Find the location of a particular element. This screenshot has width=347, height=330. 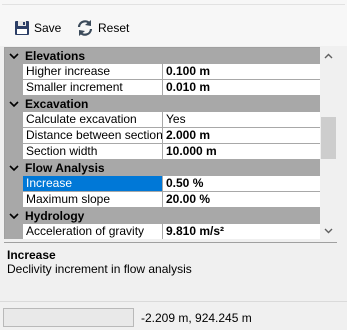

status-bar: -2.209 m, 924.245 m is located at coordinates (173, 315).